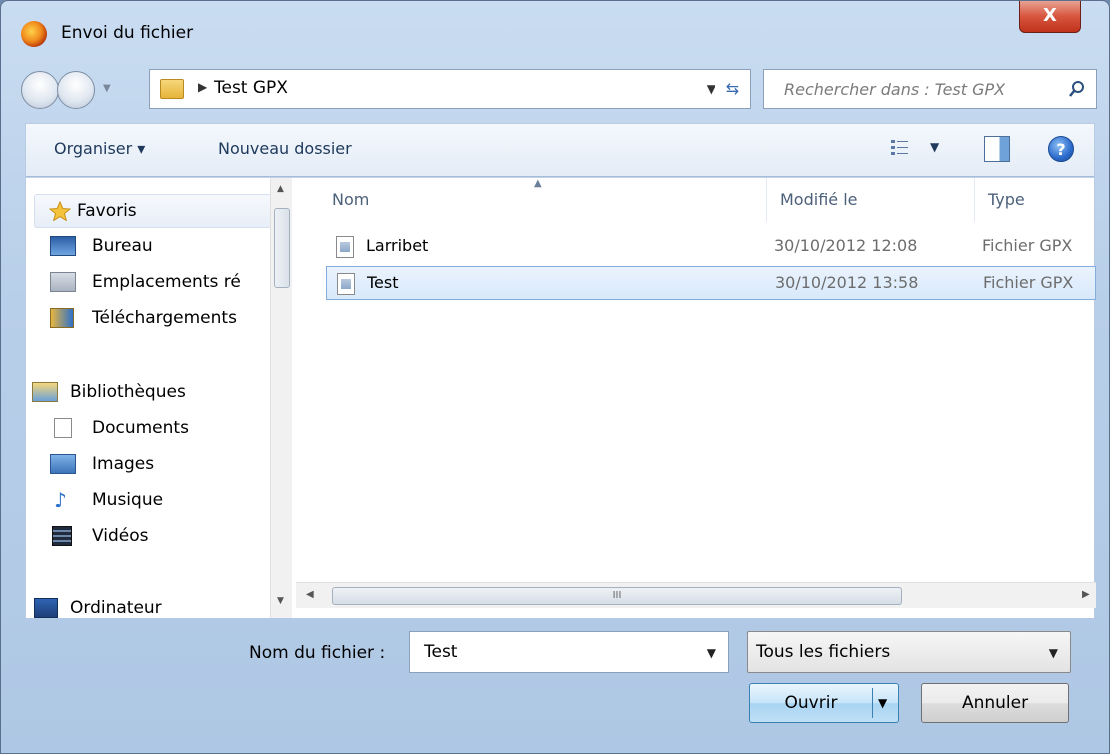  Describe the element at coordinates (1006, 199) in the screenshot. I see `column-header-type: Type` at that location.